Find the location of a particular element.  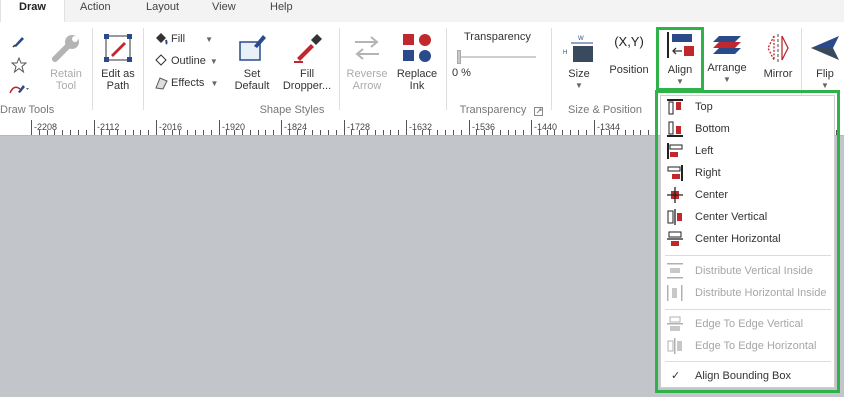

ruler-label: -1920 is located at coordinates (234, 127).